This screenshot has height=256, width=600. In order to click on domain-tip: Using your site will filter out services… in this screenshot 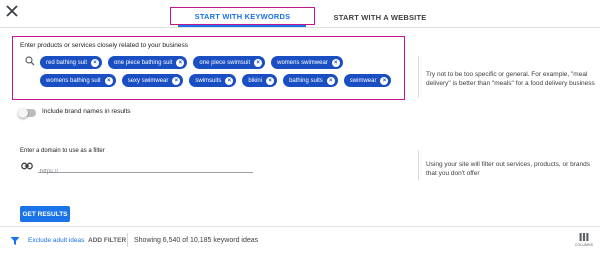, I will do `click(508, 169)`.